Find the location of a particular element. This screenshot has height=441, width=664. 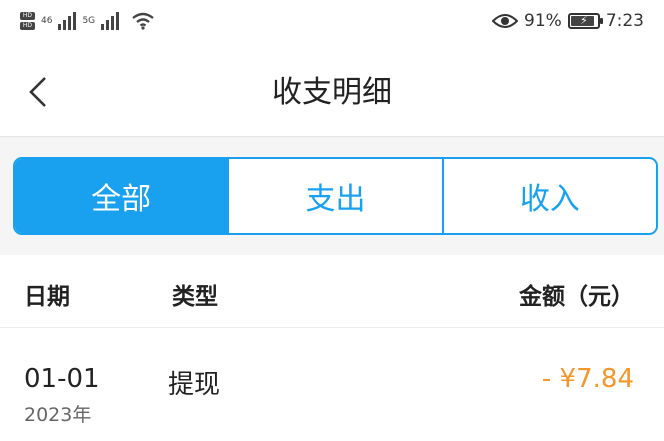

network-type-2: 5G is located at coordinates (89, 20).